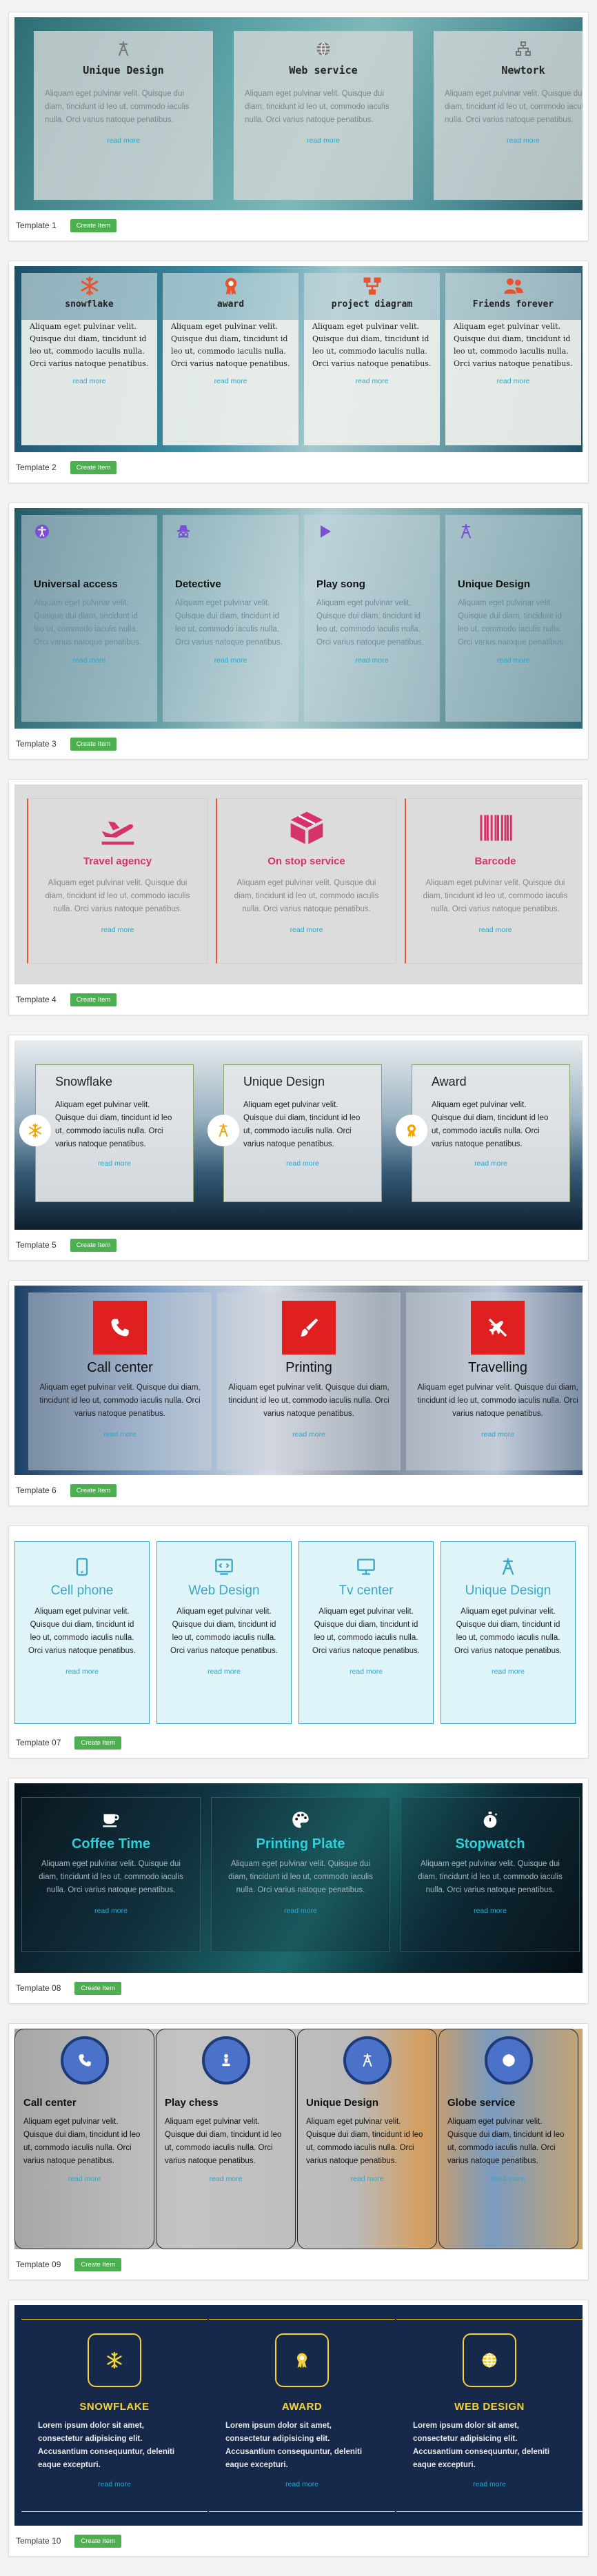 The image size is (597, 2576). What do you see at coordinates (114, 2407) in the screenshot?
I see `card-title: SNOWFLAKE` at bounding box center [114, 2407].